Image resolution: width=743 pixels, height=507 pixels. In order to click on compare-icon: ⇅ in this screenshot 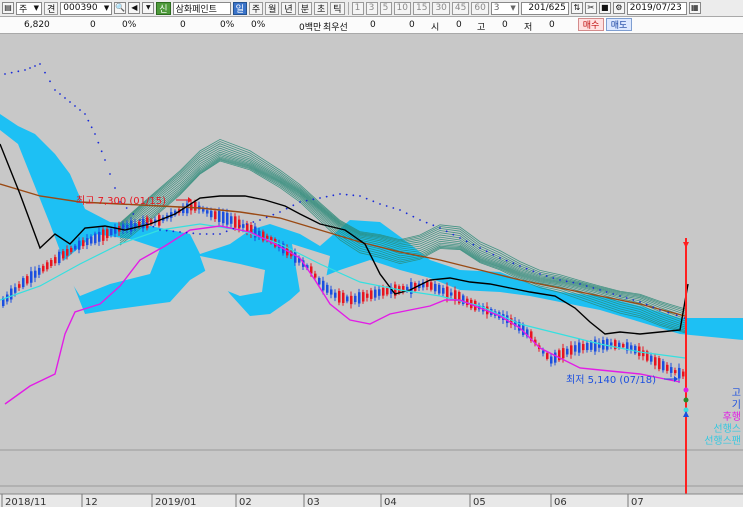, I will do `click(576, 8)`.